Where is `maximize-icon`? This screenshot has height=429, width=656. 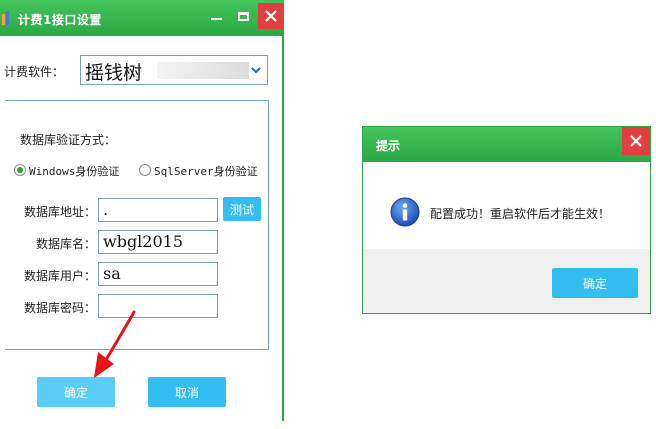 maximize-icon is located at coordinates (243, 16).